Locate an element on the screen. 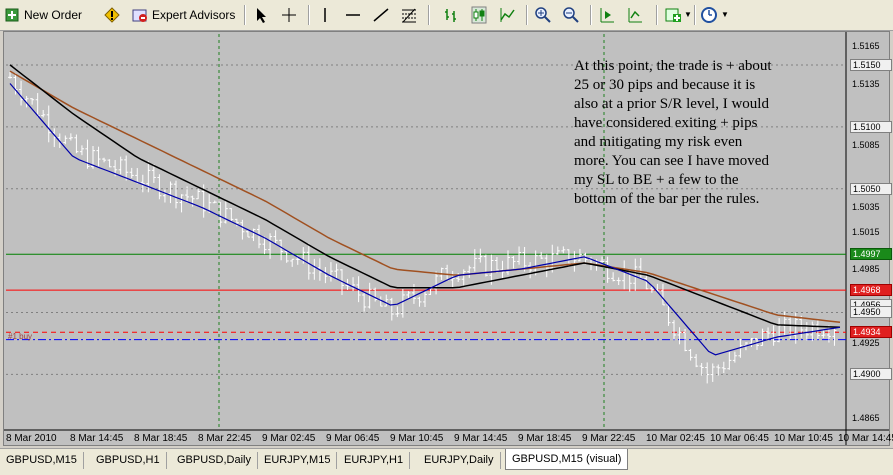  warning-icon is located at coordinates (112, 15).